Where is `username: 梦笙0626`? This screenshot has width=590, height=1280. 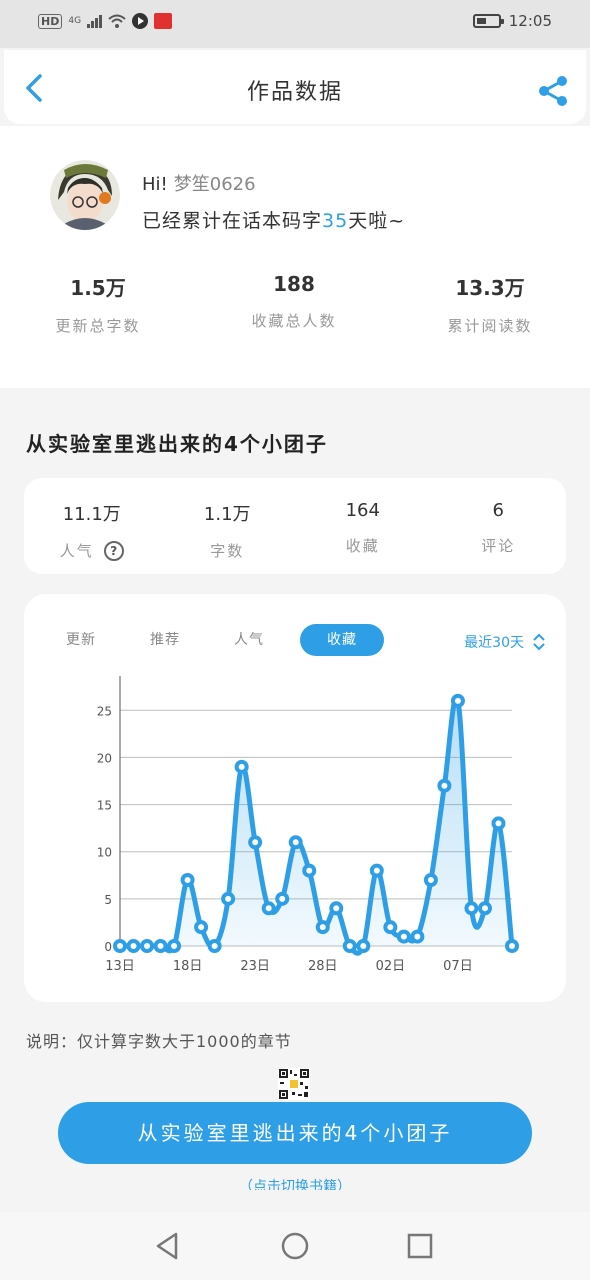 username: 梦笙0626 is located at coordinates (214, 184).